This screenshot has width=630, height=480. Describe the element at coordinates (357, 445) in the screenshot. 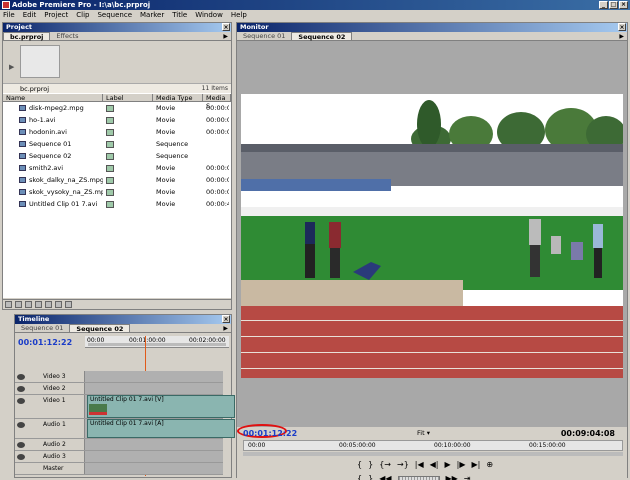

I see `ruler-tick-label: 00:05:00:00` at that location.